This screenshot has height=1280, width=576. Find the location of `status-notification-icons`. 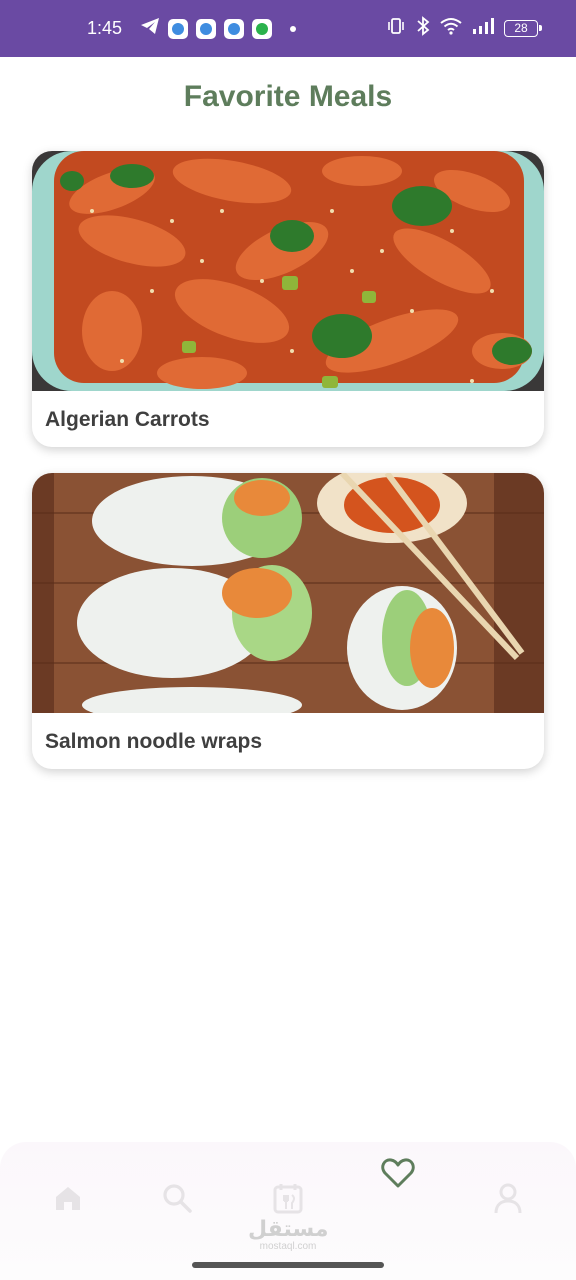

status-notification-icons is located at coordinates (218, 28).